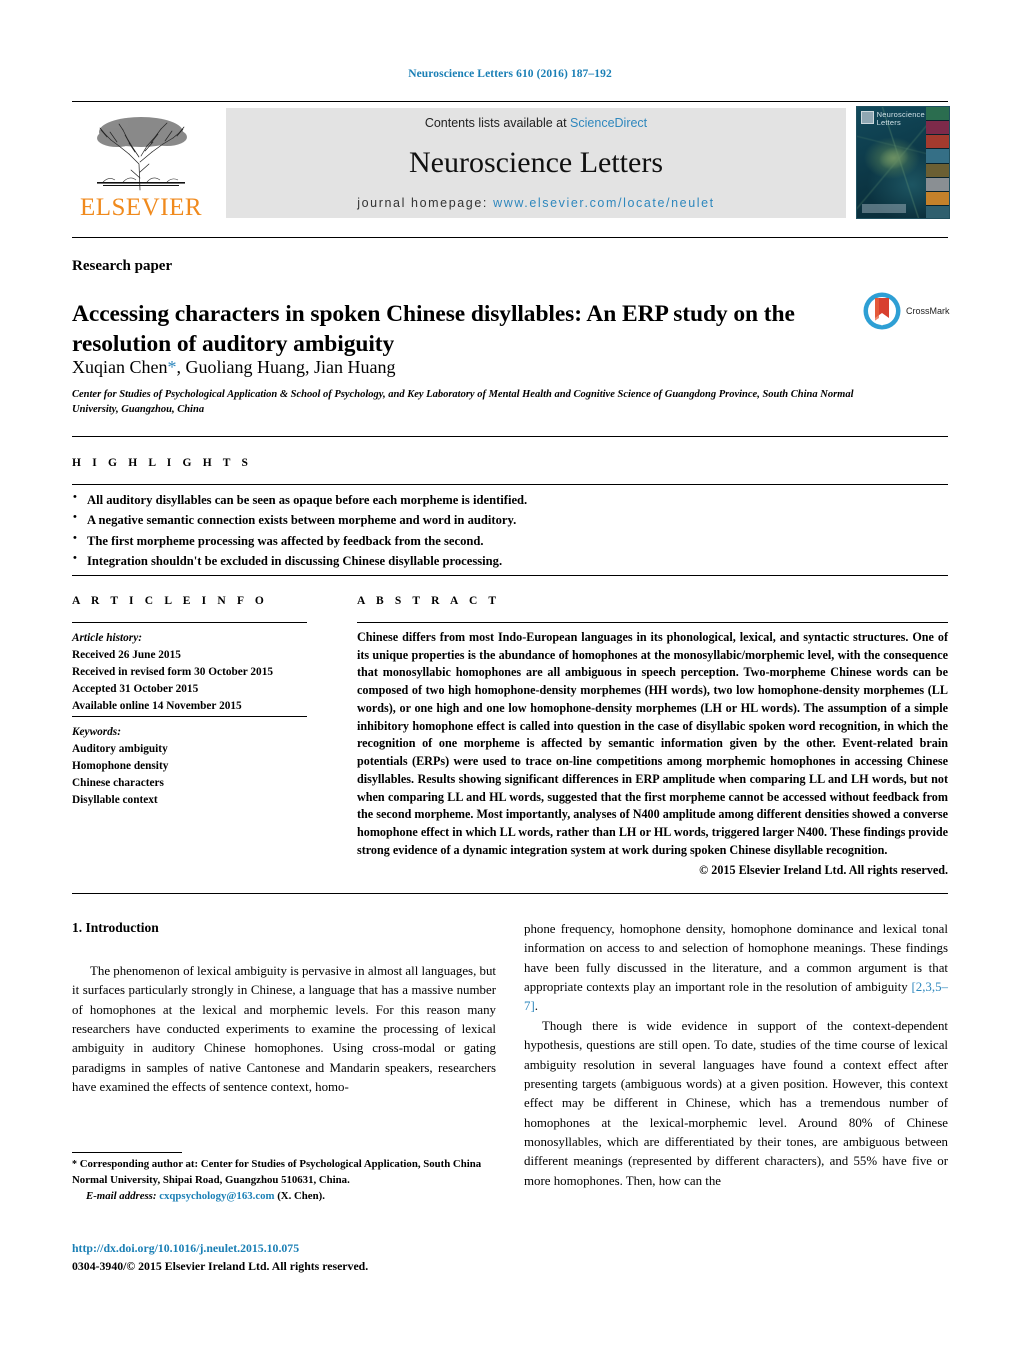 The height and width of the screenshot is (1351, 1020). I want to click on keyword-item: Auditory ambiguity, so click(120, 748).